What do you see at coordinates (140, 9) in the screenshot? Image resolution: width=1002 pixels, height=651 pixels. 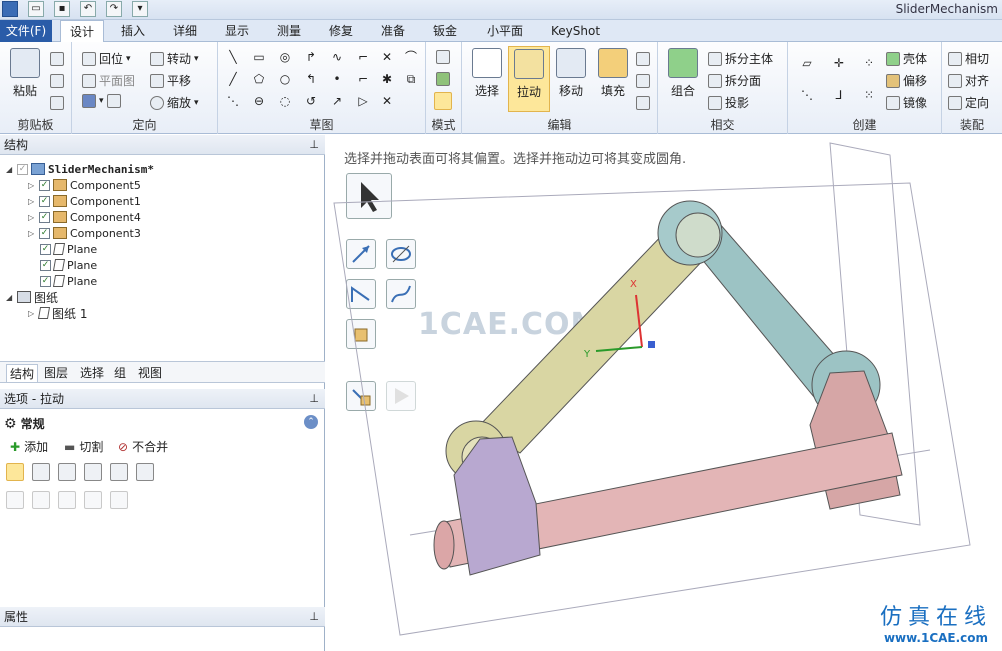 I see `qat-dropdown-icon: ▾` at bounding box center [140, 9].